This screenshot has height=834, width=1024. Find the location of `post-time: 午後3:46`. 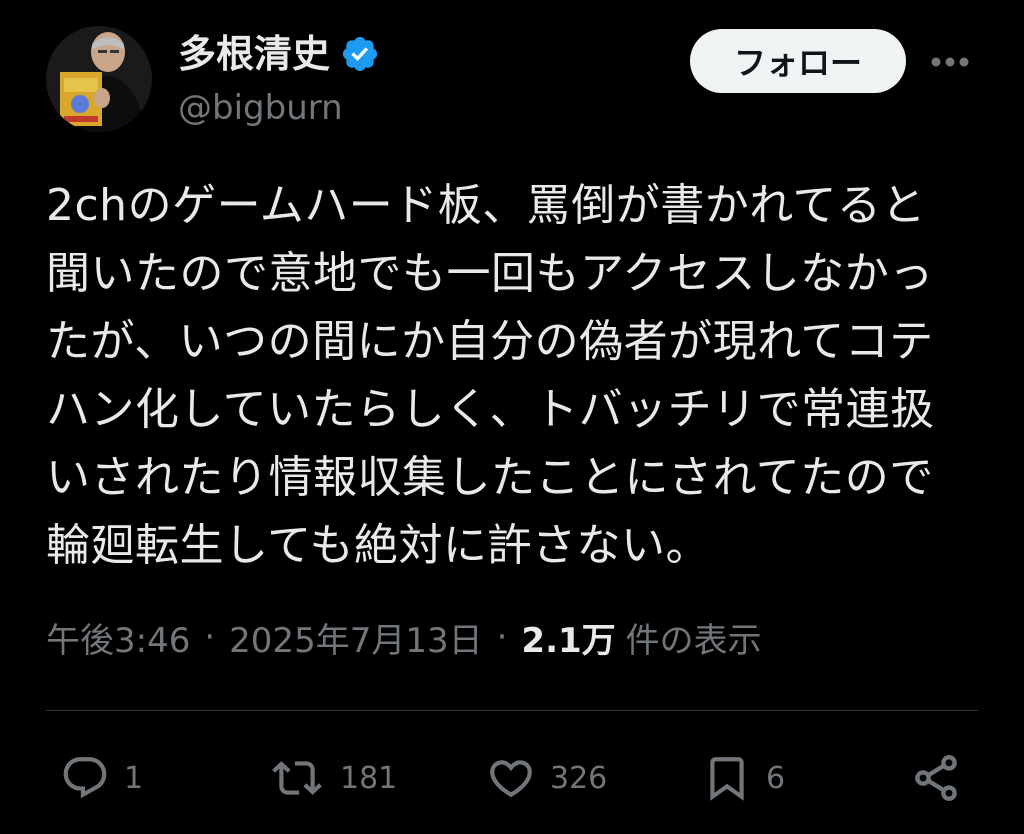

post-time: 午後3:46 is located at coordinates (118, 637).